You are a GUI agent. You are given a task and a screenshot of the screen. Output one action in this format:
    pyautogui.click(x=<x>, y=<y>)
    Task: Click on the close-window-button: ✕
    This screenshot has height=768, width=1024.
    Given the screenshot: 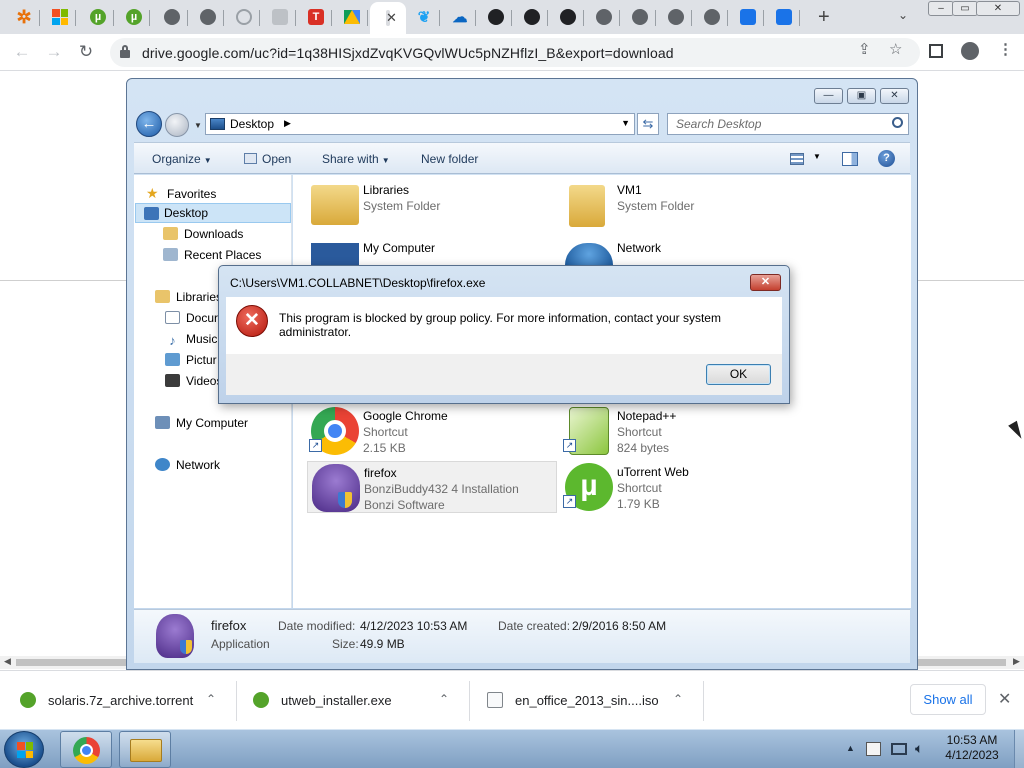 What is the action you would take?
    pyautogui.click(x=998, y=8)
    